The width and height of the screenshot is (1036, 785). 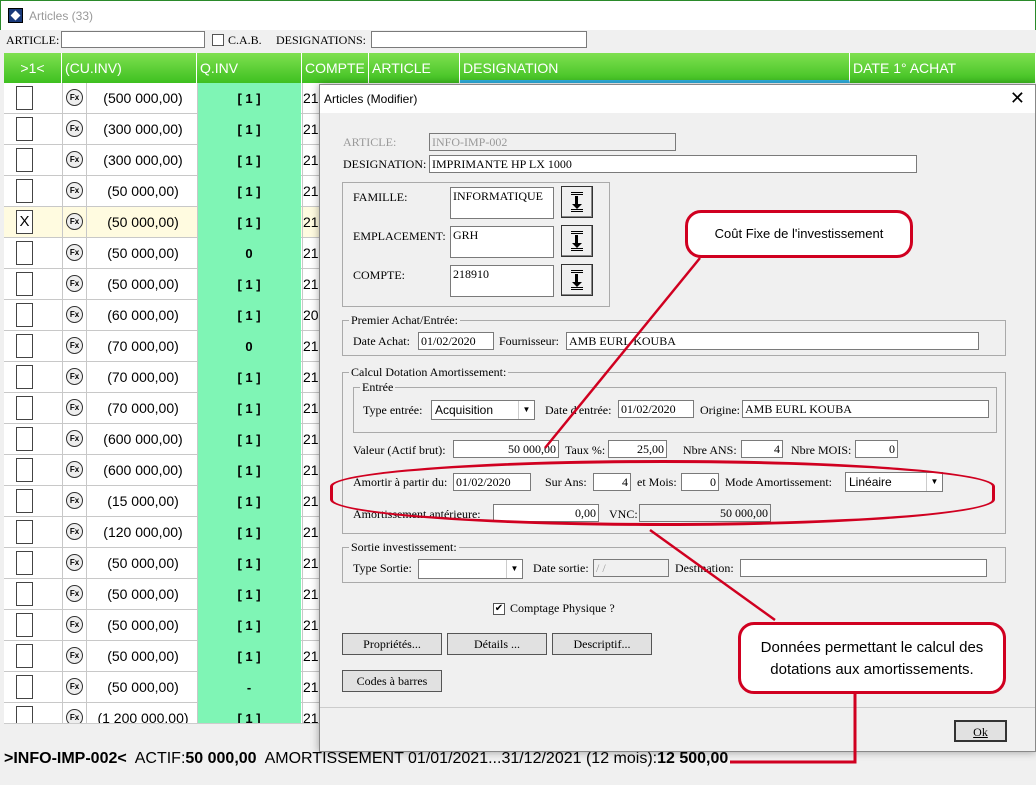 I want to click on callout-cout-fixe: Coût Fixe de l'investissement, so click(x=799, y=234).